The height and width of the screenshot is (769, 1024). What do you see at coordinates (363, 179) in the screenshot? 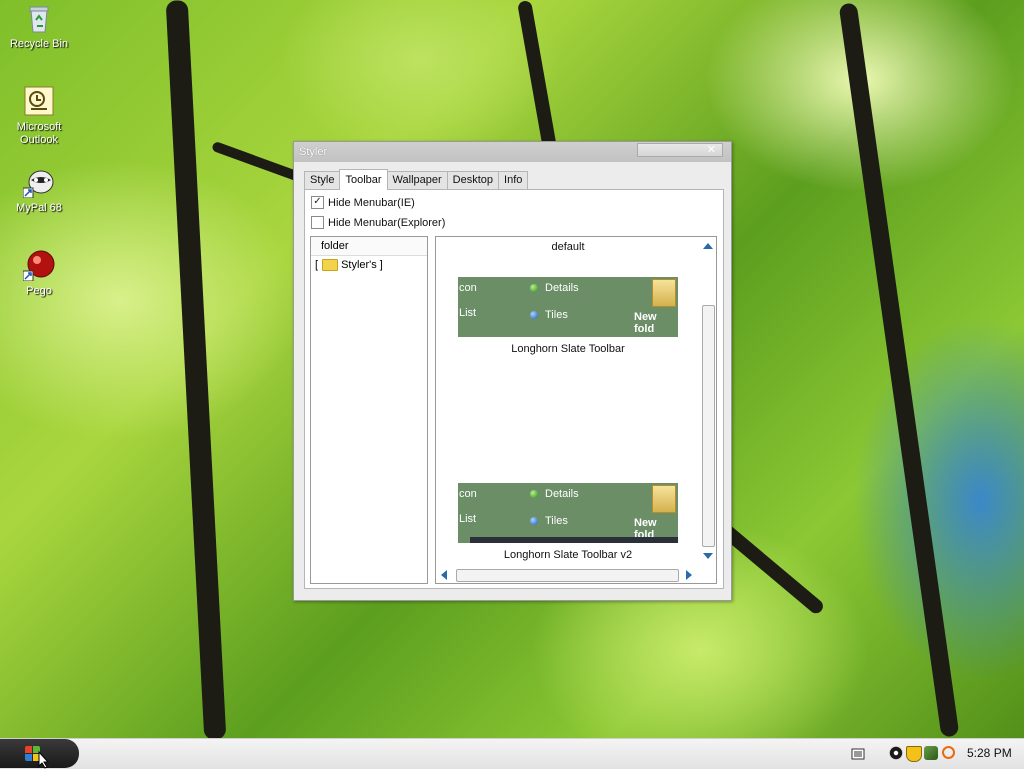
I see `tab-toolbar: Toolbar` at bounding box center [363, 179].